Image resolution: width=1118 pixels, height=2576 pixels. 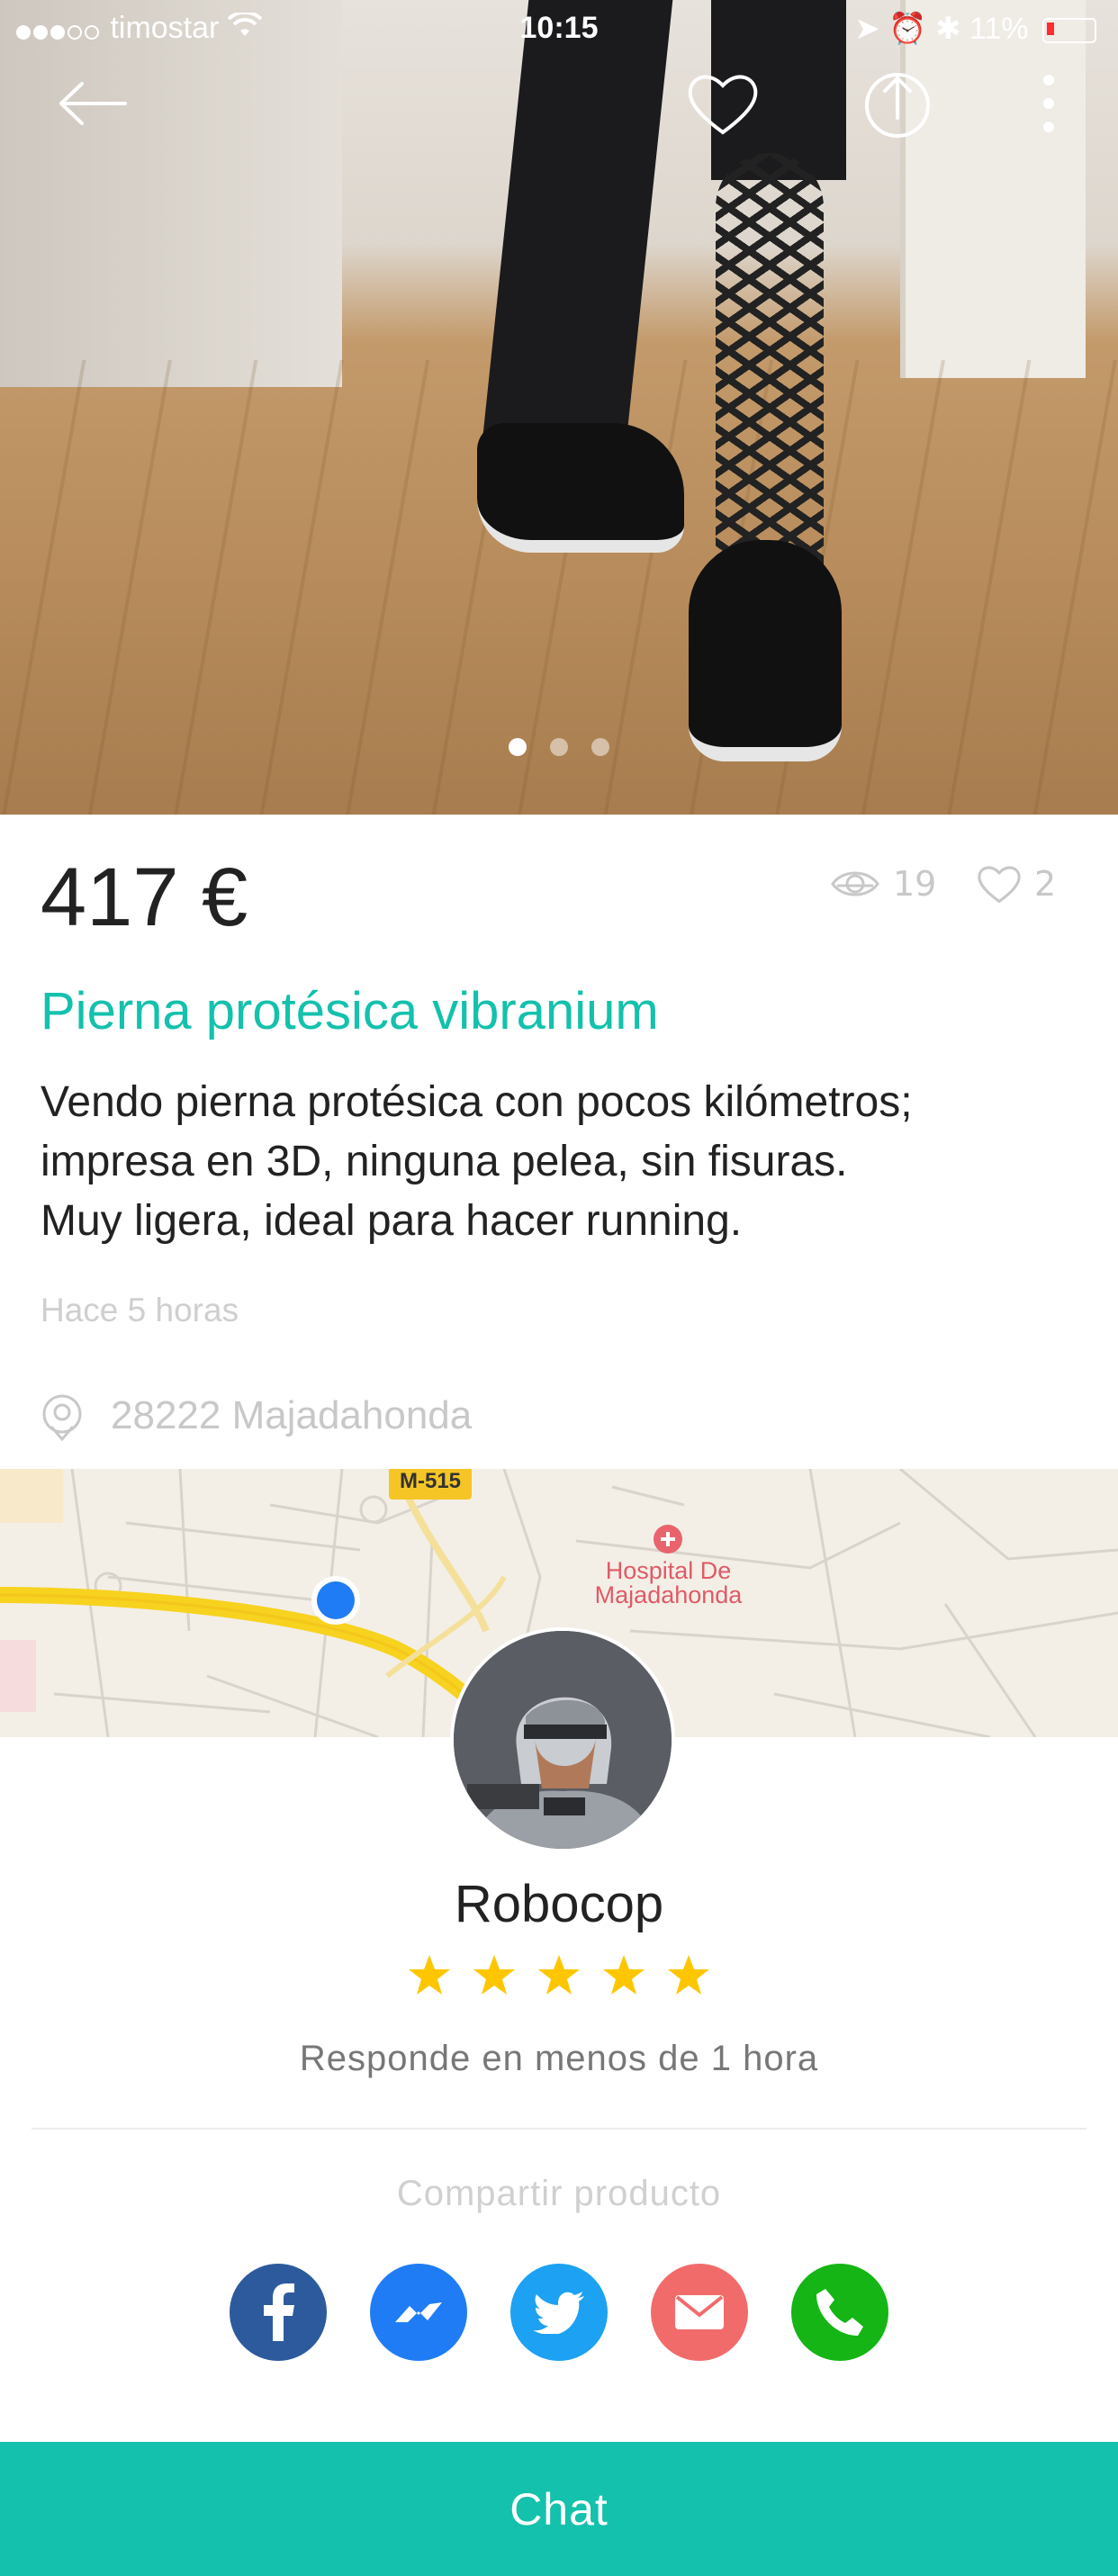 What do you see at coordinates (668, 1594) in the screenshot?
I see `poi-label-line: Majadahonda` at bounding box center [668, 1594].